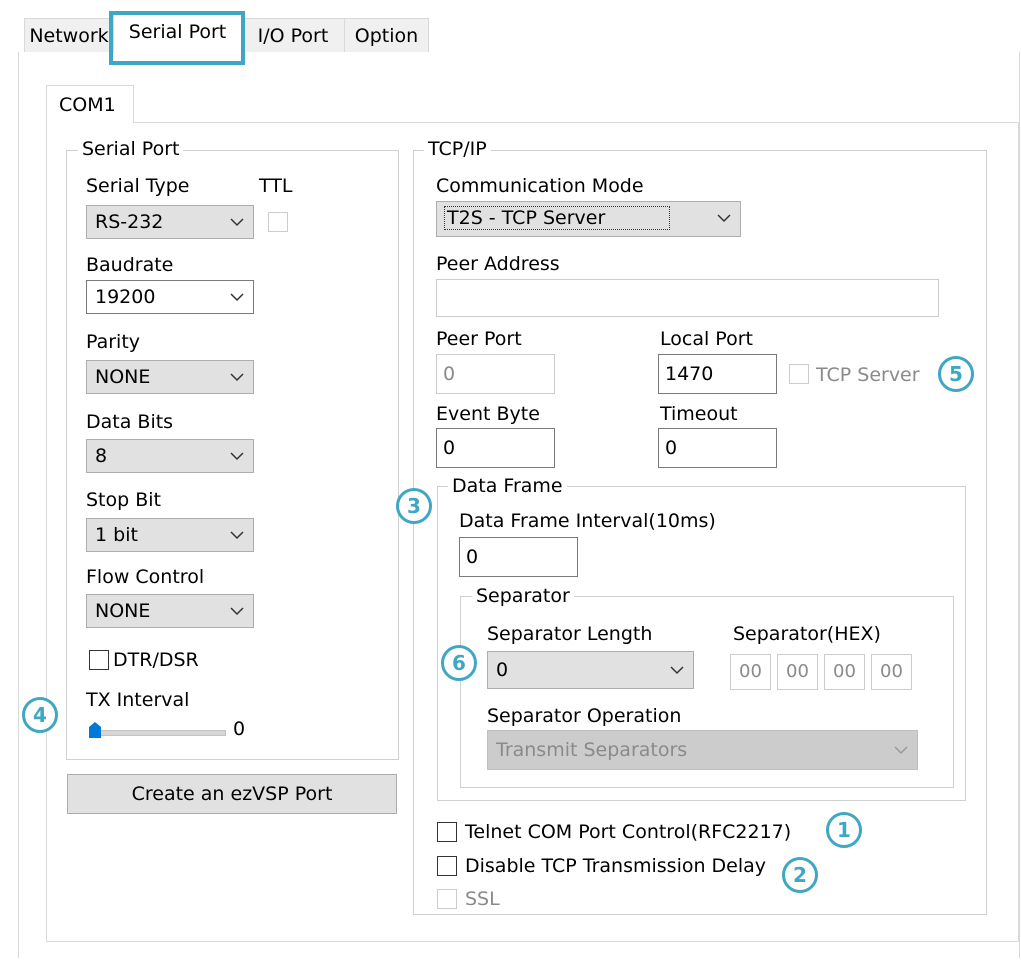  Describe the element at coordinates (750, 672) in the screenshot. I see `separator-hex-input-1: 00` at that location.